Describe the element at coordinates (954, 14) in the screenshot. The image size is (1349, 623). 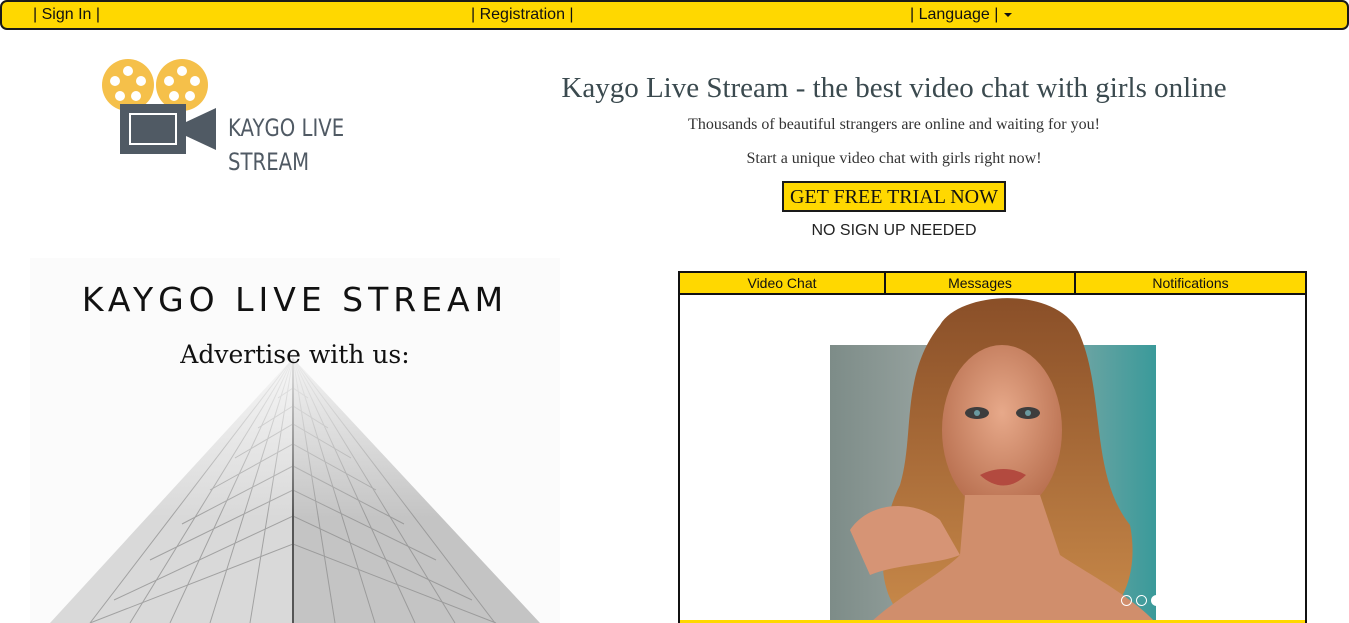
I see `language-label: | Language |` at that location.